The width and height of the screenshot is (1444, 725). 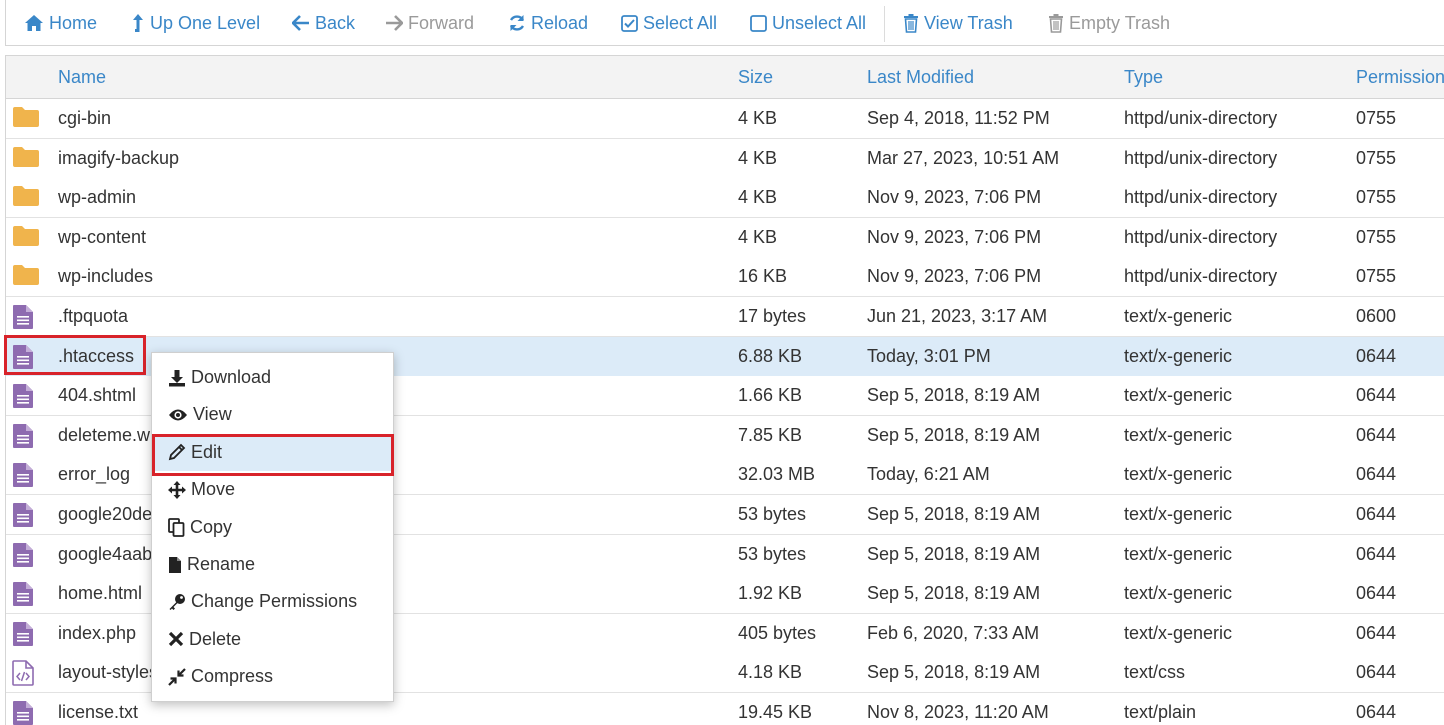 What do you see at coordinates (629, 23) in the screenshot?
I see `check-square-icon` at bounding box center [629, 23].